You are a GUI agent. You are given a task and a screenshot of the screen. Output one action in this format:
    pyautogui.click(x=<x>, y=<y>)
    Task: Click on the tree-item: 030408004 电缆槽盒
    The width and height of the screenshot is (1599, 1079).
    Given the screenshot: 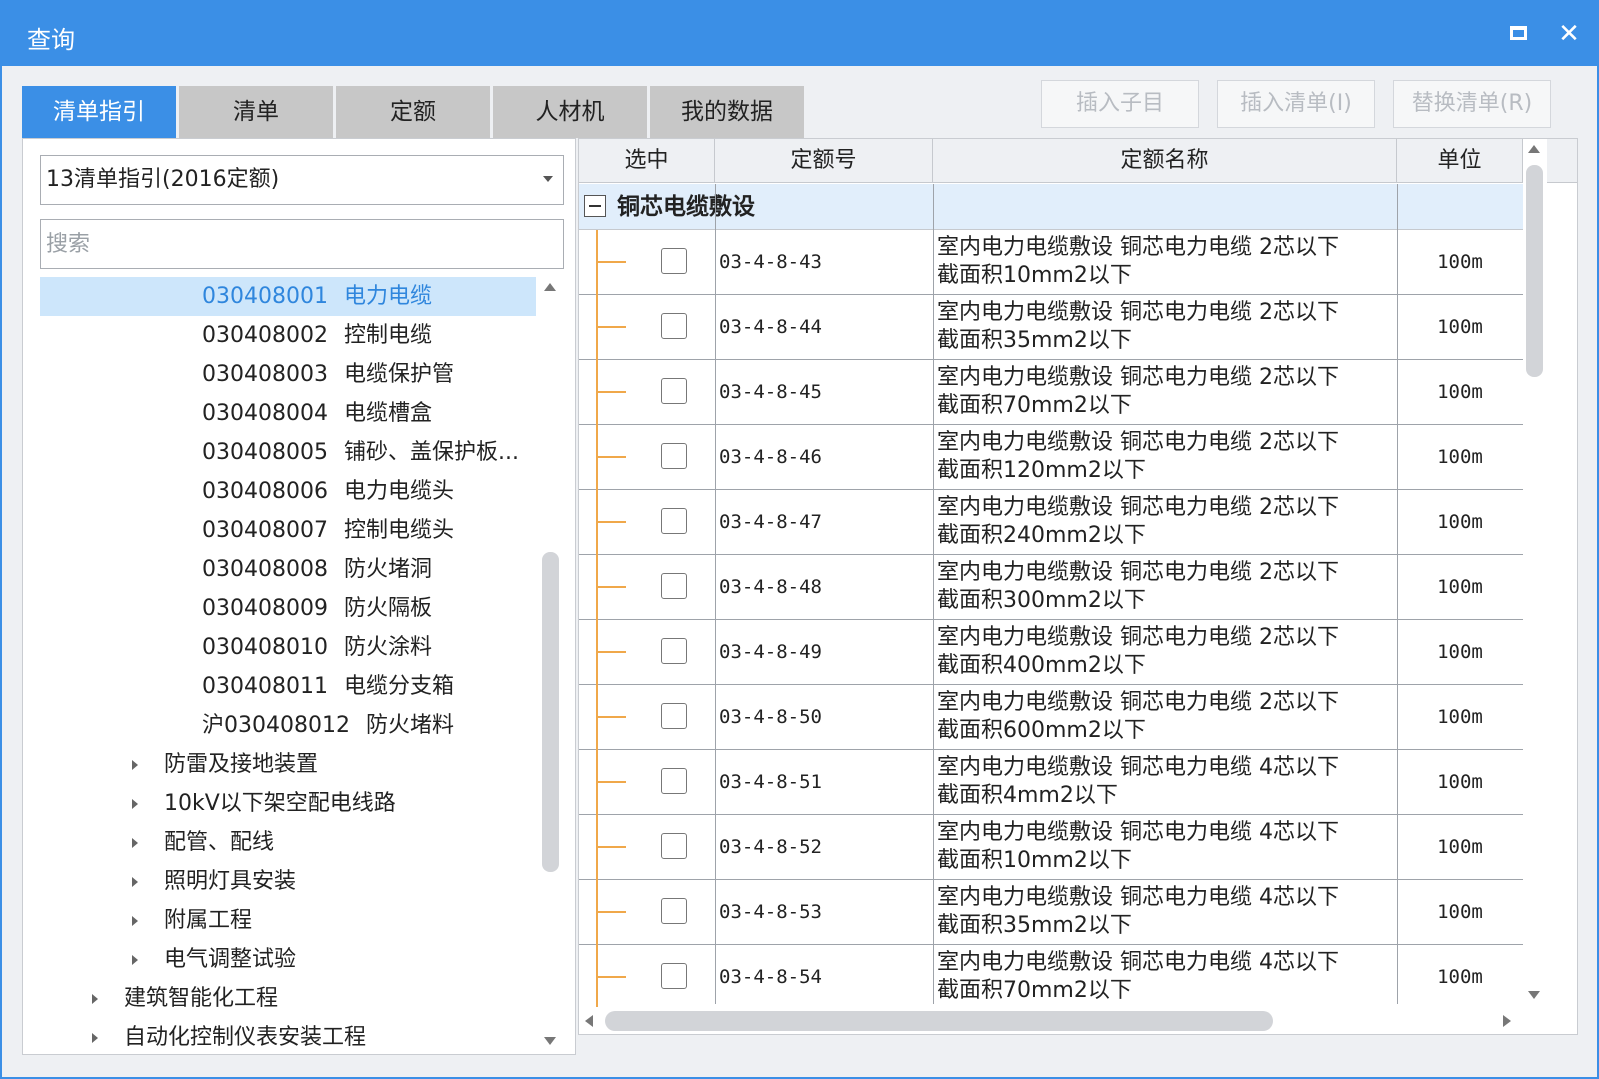 What is the action you would take?
    pyautogui.click(x=288, y=413)
    